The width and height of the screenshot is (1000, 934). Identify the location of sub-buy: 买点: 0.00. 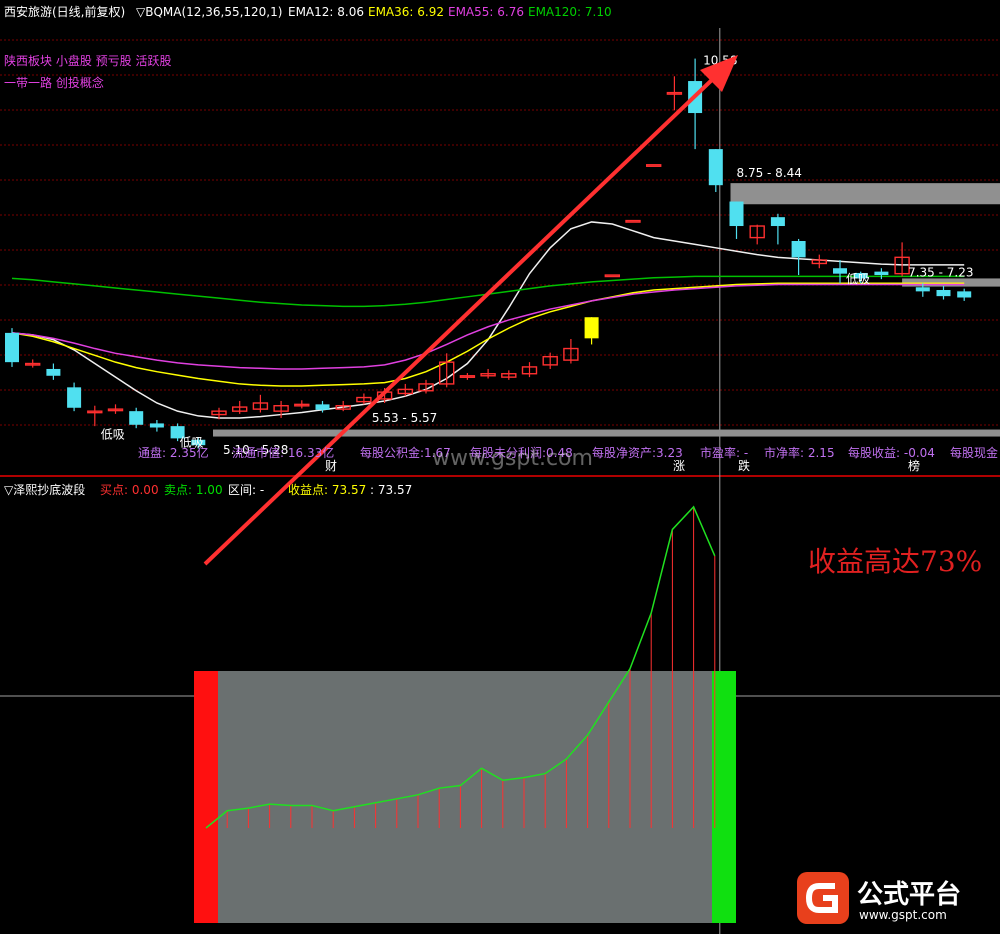
(129, 490).